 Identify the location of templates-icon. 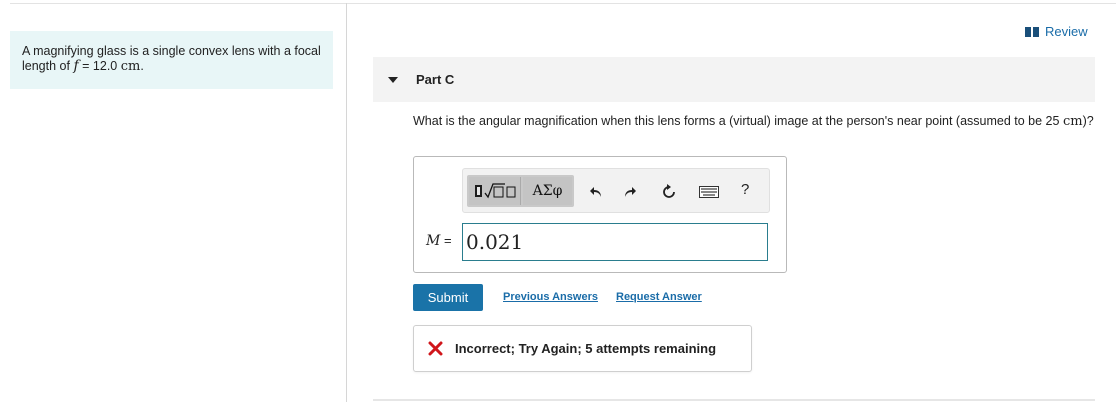
(494, 191).